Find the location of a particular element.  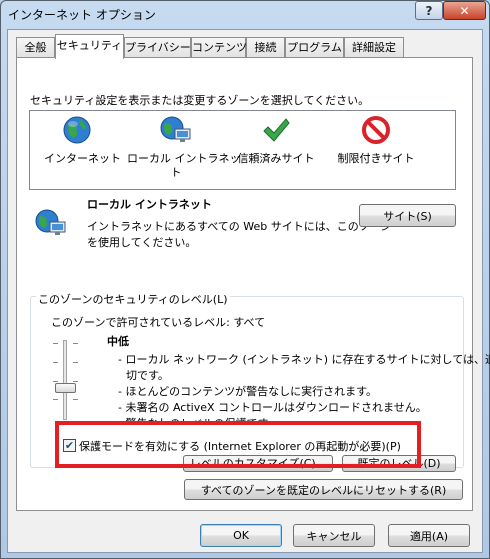

zone-label-line2: ト is located at coordinates (176, 172).